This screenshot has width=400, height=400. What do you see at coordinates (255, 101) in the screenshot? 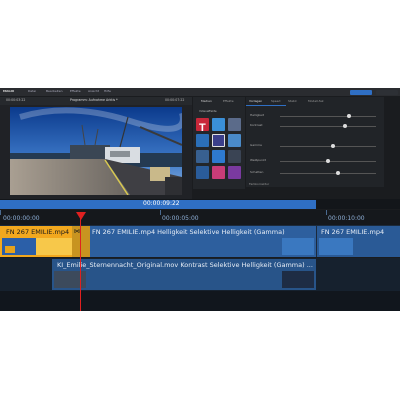
I see `props-tab-1: Vorlagen` at bounding box center [255, 101].